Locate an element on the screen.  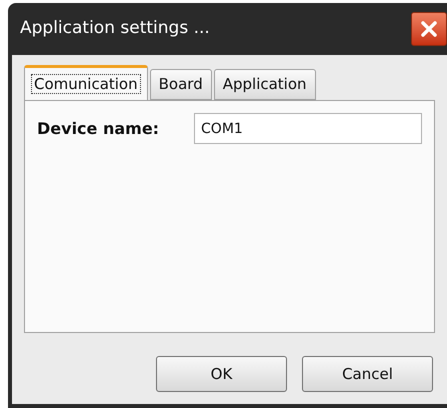
dialog-button: OK is located at coordinates (221, 374).